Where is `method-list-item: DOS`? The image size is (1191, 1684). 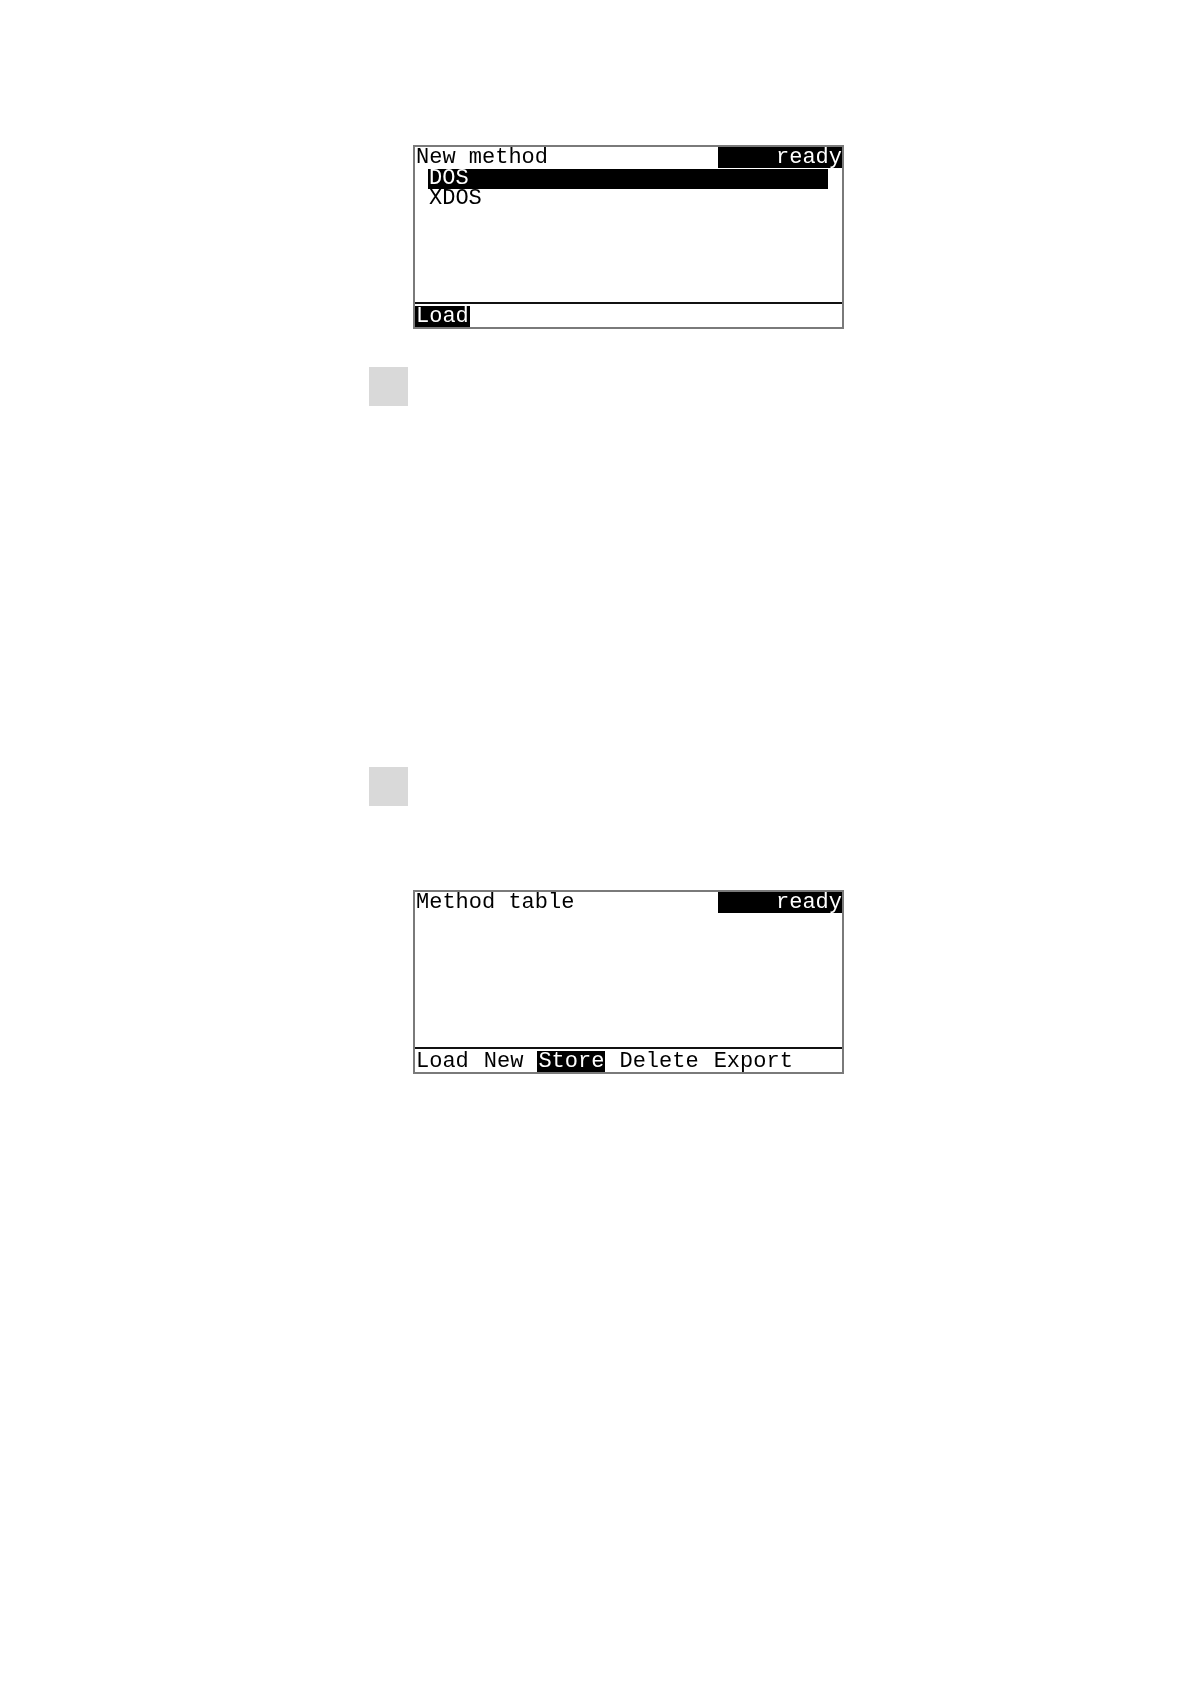 method-list-item: DOS is located at coordinates (628, 179).